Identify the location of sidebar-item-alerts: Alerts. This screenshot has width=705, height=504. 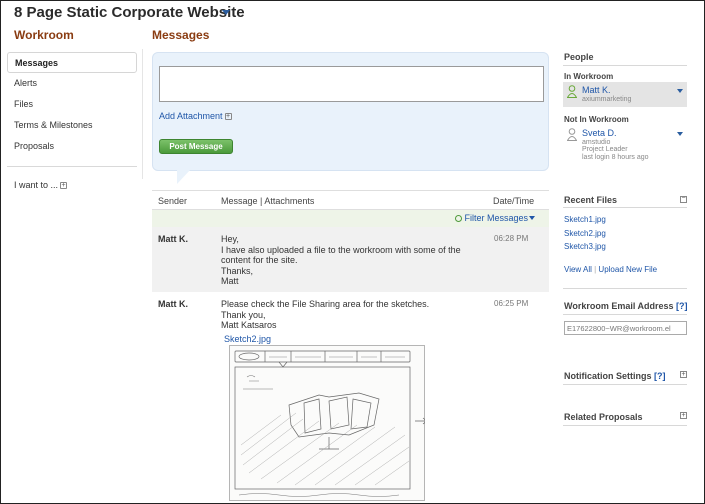
(72, 83).